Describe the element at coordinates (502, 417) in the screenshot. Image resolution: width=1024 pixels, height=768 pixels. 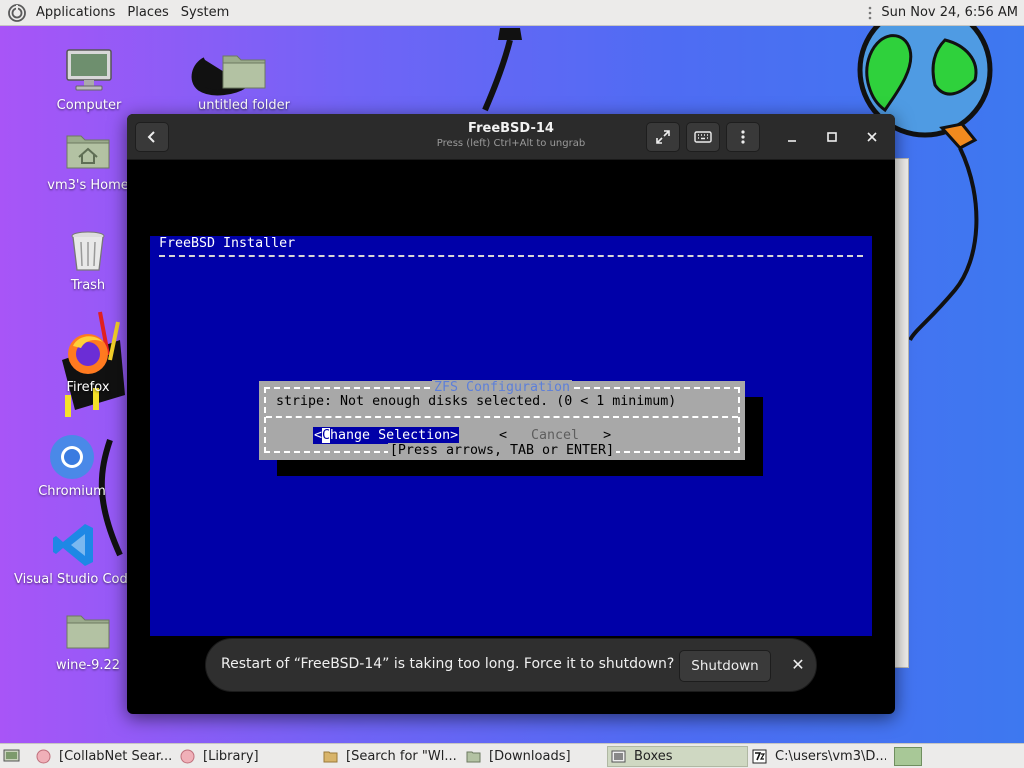
I see `dialog-separator` at that location.